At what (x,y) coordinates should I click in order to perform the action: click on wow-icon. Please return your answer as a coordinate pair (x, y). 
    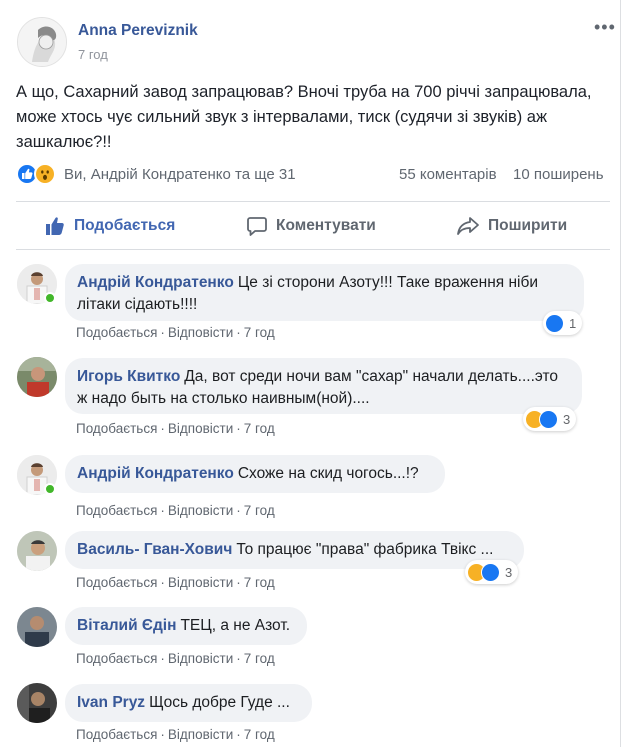
    Looking at the image, I should click on (45, 174).